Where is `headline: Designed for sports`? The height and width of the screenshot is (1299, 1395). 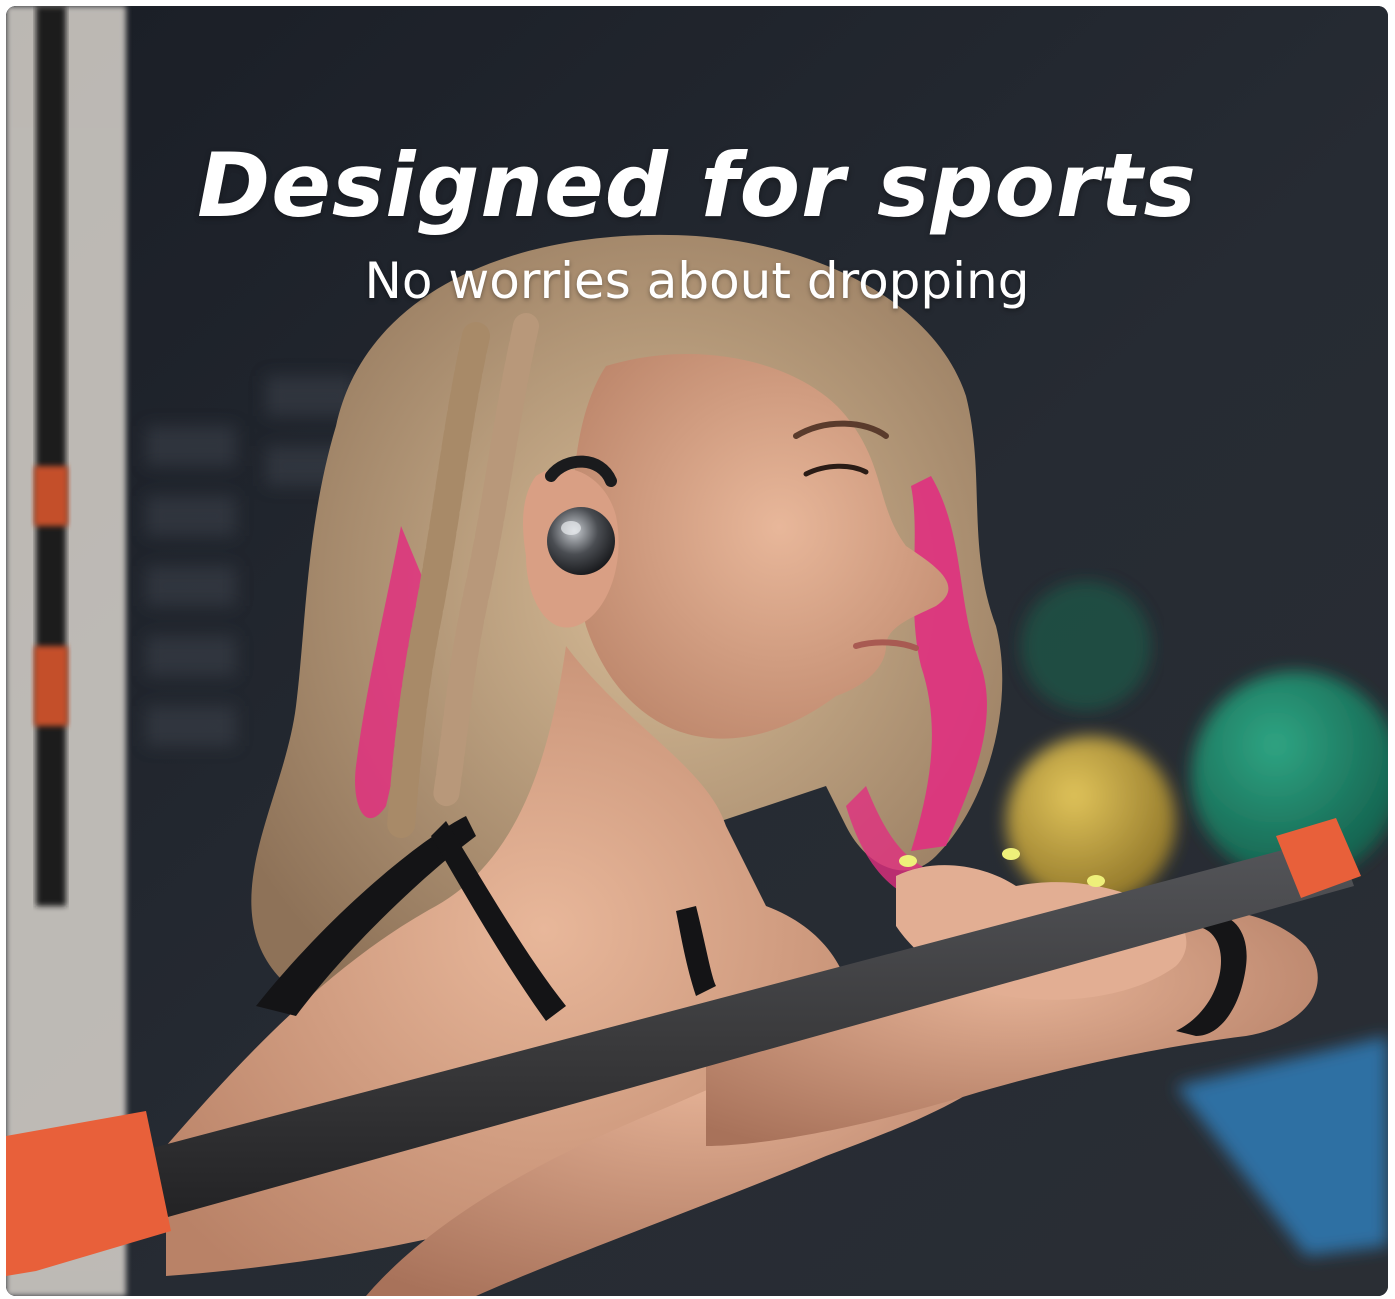
headline: Designed for sports is located at coordinates (697, 185).